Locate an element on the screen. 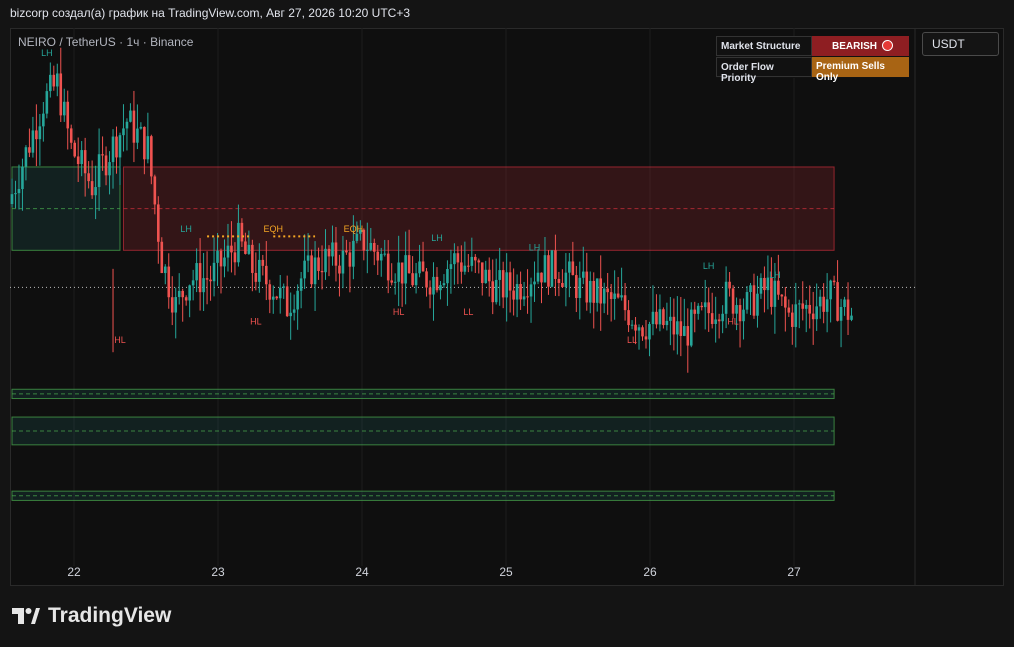 The height and width of the screenshot is (647, 1014). table-row: Order Flow Priority Premium Sells Only is located at coordinates (812, 70).